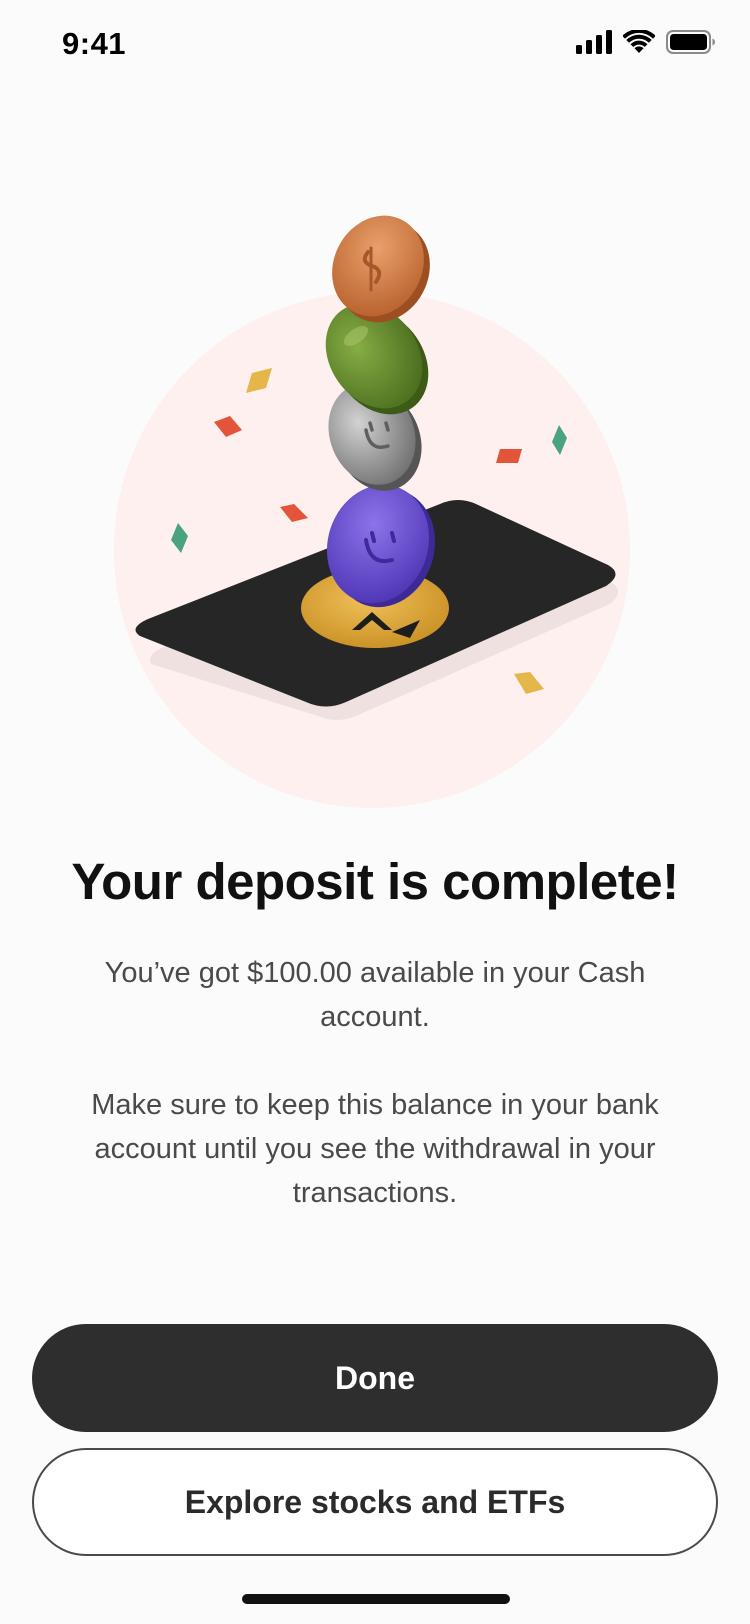 The width and height of the screenshot is (750, 1624). What do you see at coordinates (375, 881) in the screenshot?
I see `page-title: Your deposit is complete!` at bounding box center [375, 881].